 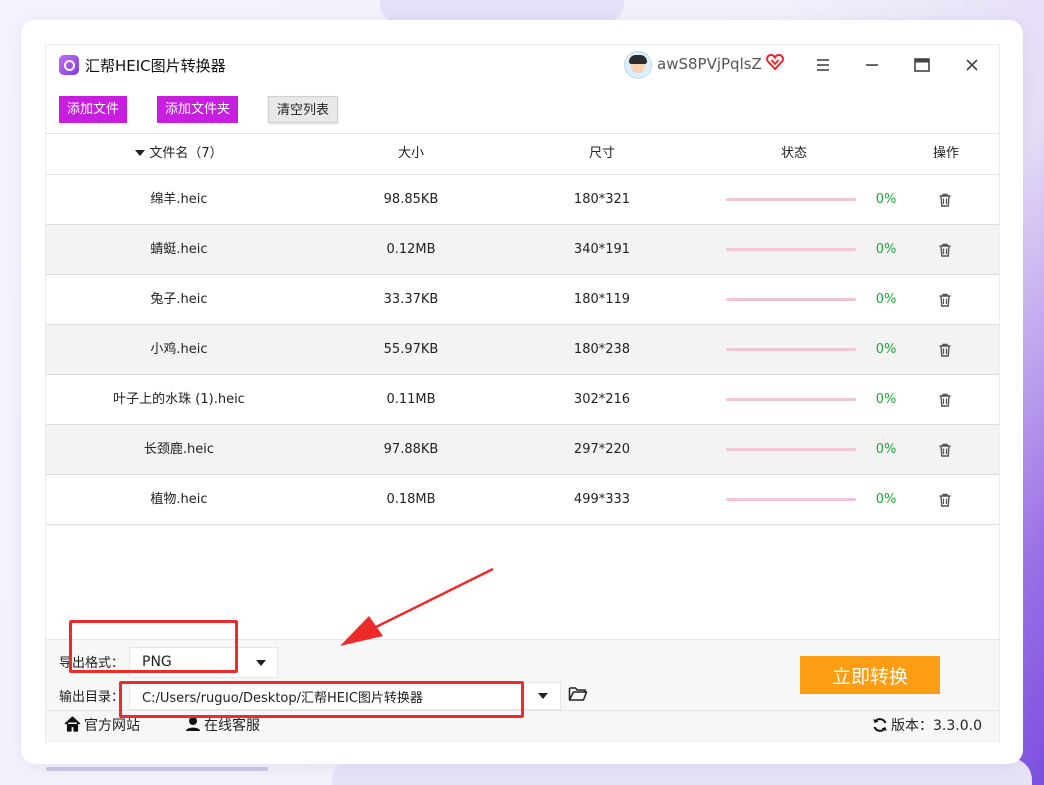 I want to click on refresh-icon, so click(x=880, y=725).